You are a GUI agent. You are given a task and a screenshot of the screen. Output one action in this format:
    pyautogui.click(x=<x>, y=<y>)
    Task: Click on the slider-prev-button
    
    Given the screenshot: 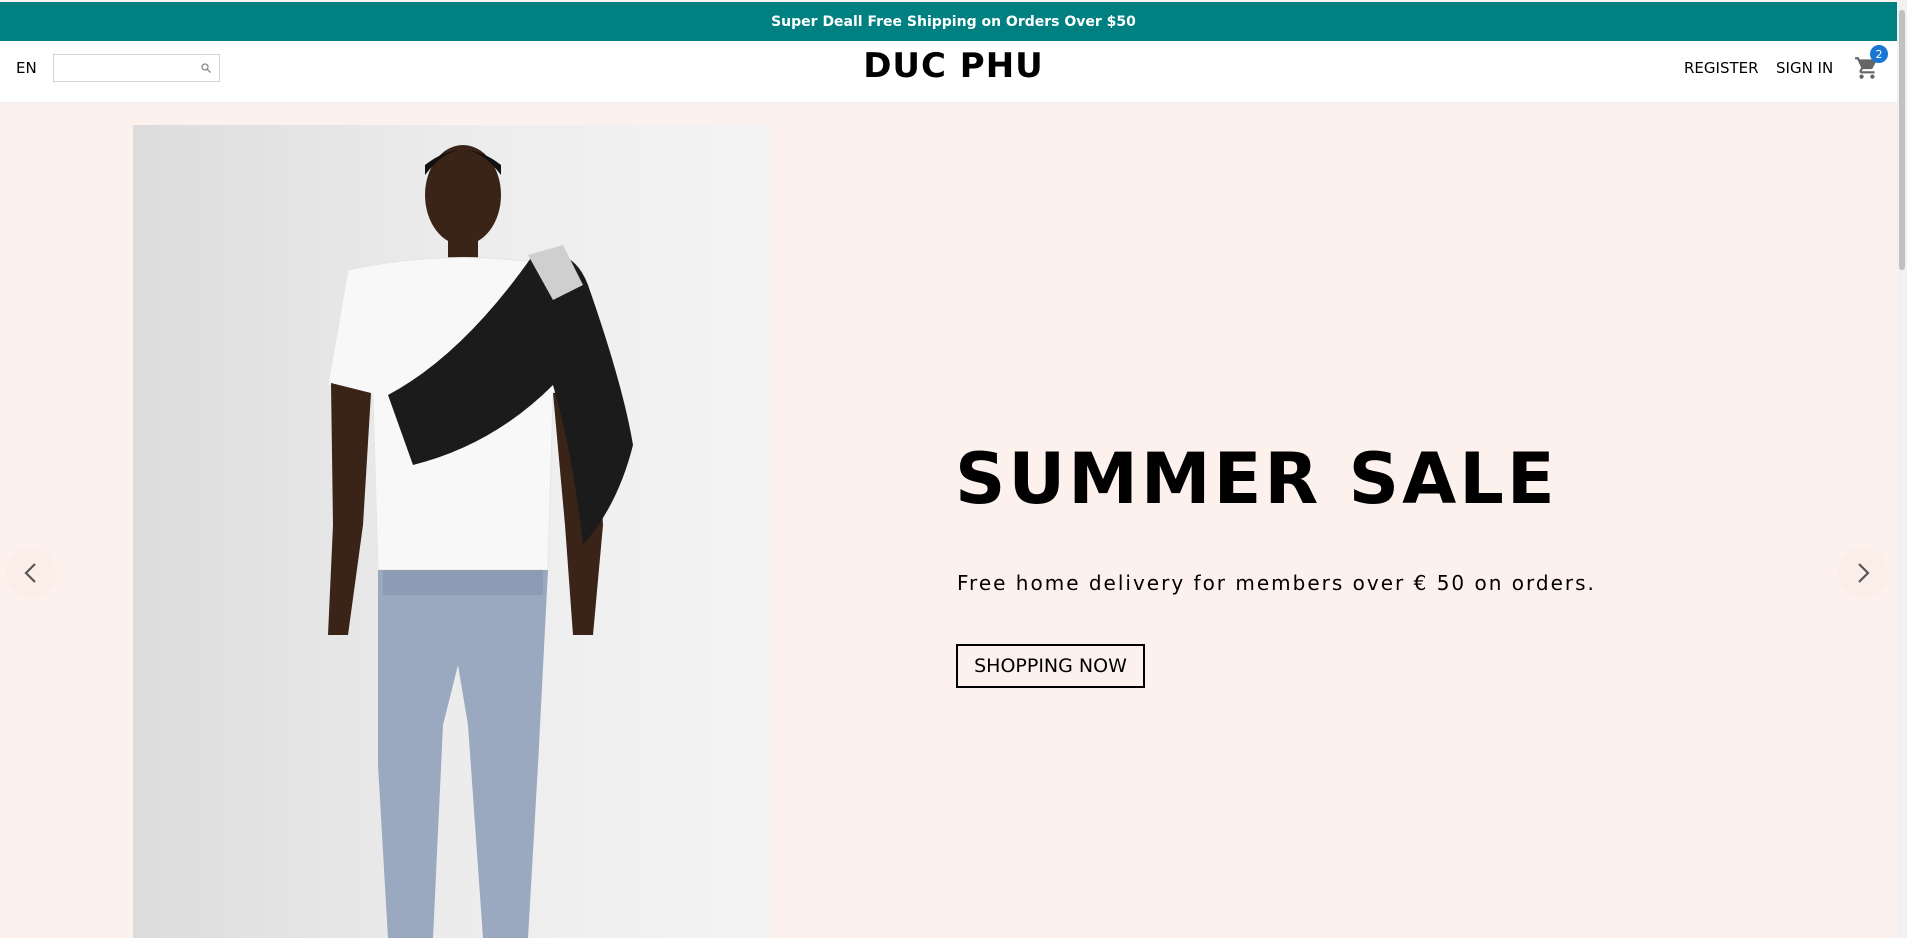 What is the action you would take?
    pyautogui.click(x=31, y=573)
    